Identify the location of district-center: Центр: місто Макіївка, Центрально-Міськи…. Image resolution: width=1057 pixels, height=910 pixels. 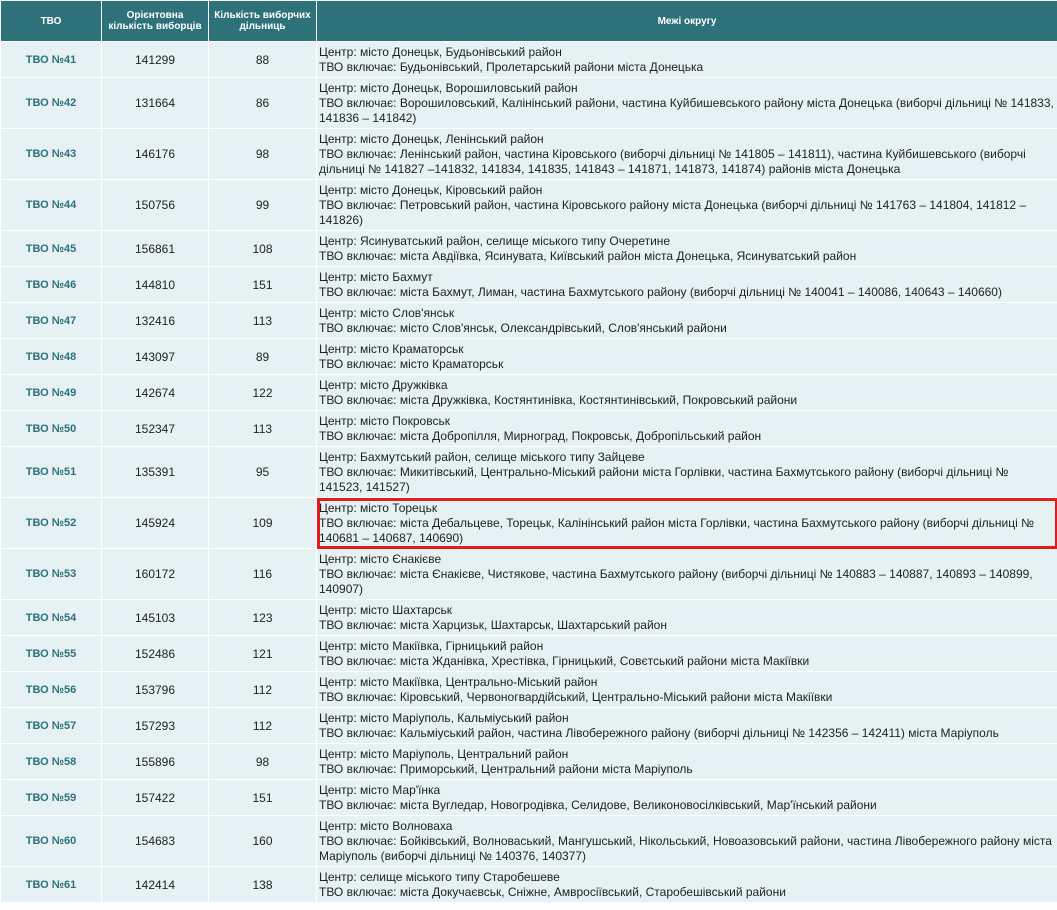
(458, 682).